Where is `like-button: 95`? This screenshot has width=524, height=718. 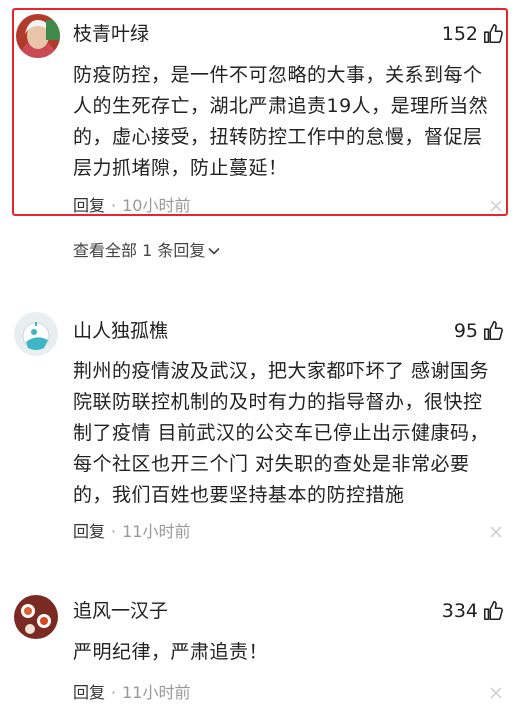
like-button: 95 is located at coordinates (479, 331).